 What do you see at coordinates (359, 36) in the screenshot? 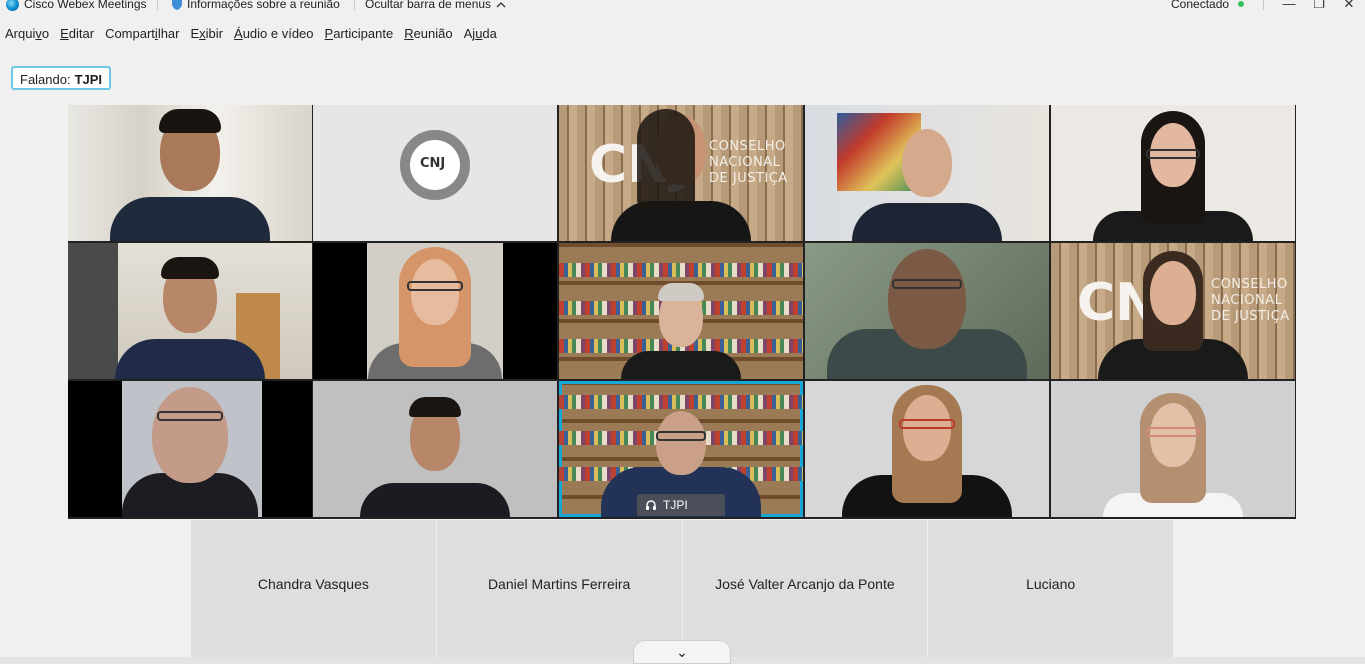
I see `menu-participante: Participante` at bounding box center [359, 36].